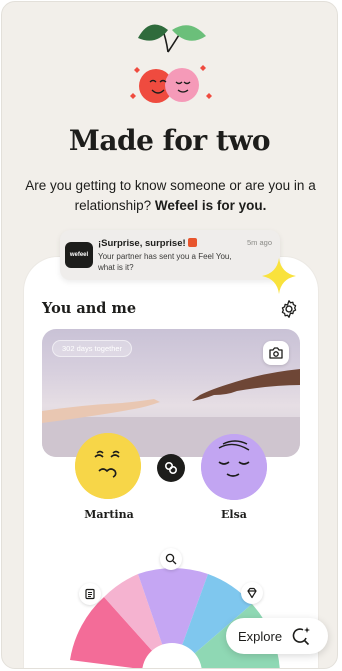 The image size is (342, 671). I want to click on sparkle-icon, so click(279, 276).